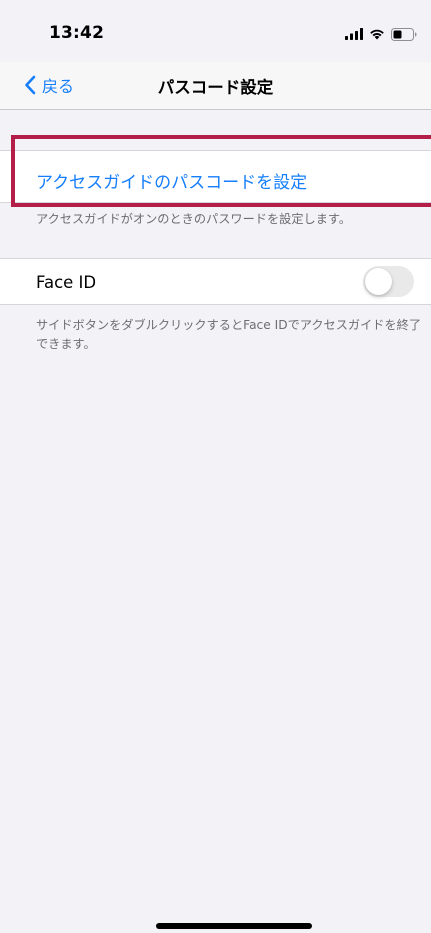  What do you see at coordinates (66, 282) in the screenshot?
I see `face-id-label: Face ID` at bounding box center [66, 282].